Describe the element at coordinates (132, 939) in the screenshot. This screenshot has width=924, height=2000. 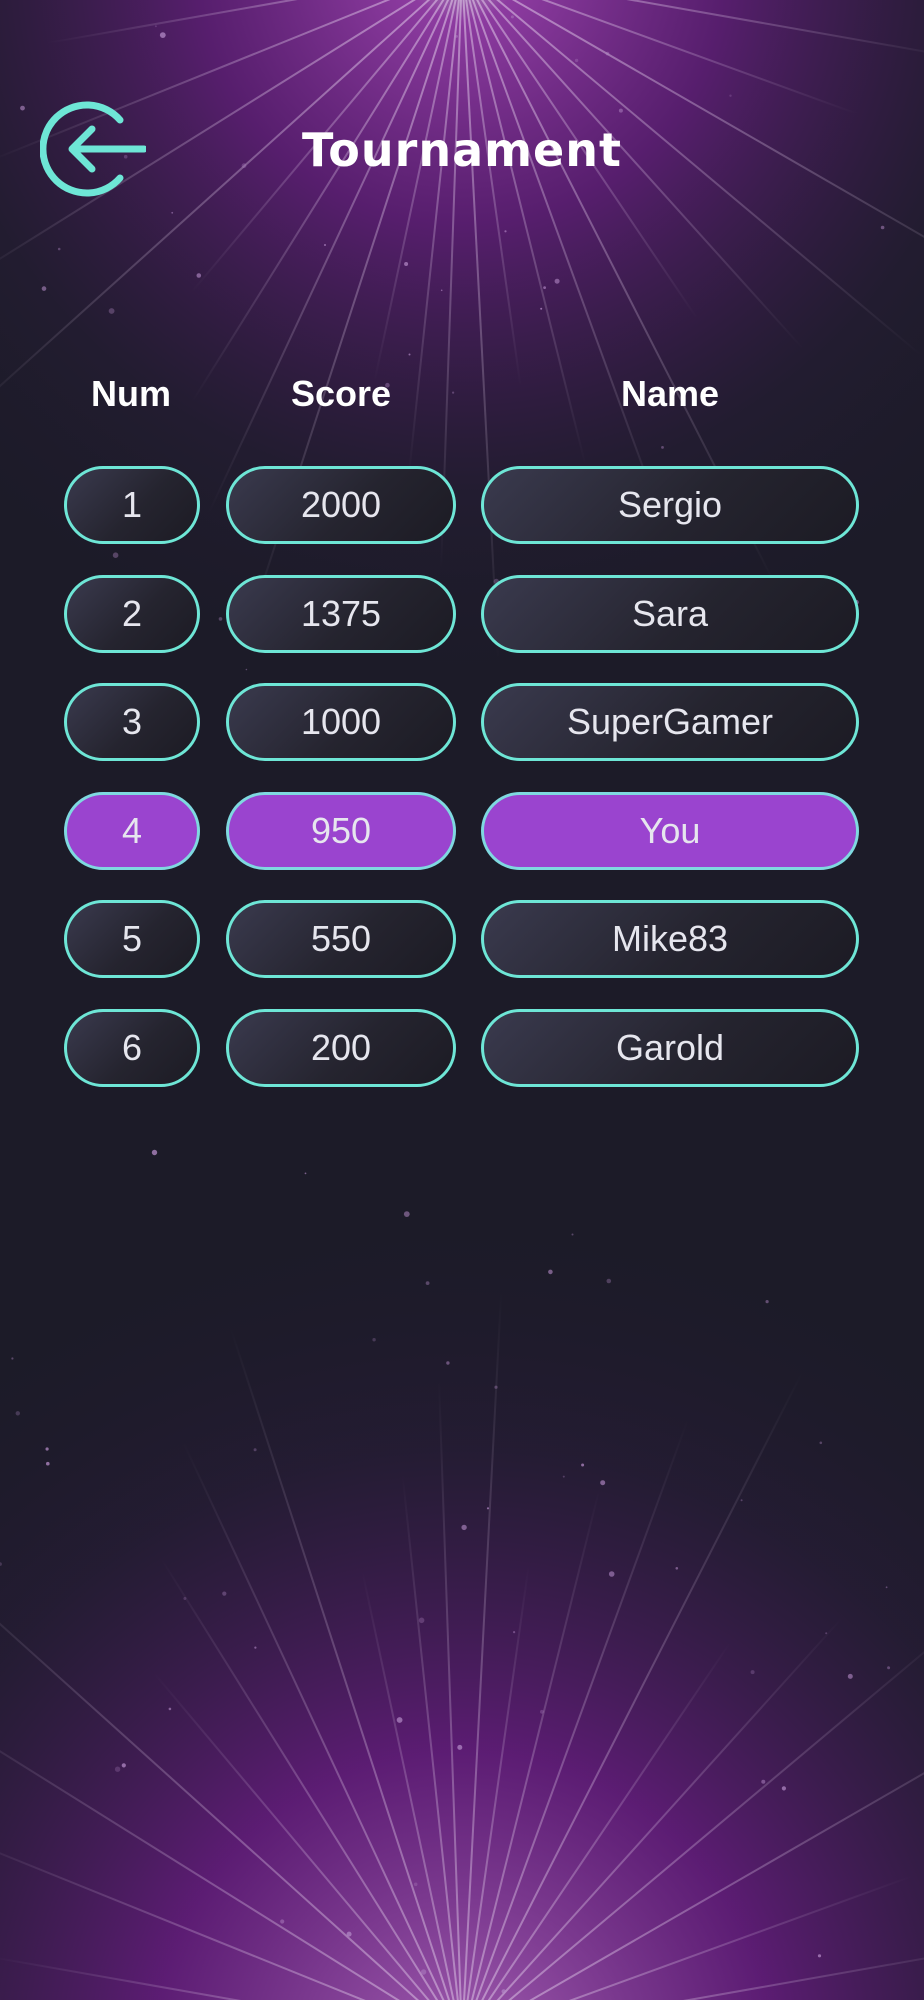
I see `rank-cell: 5` at that location.